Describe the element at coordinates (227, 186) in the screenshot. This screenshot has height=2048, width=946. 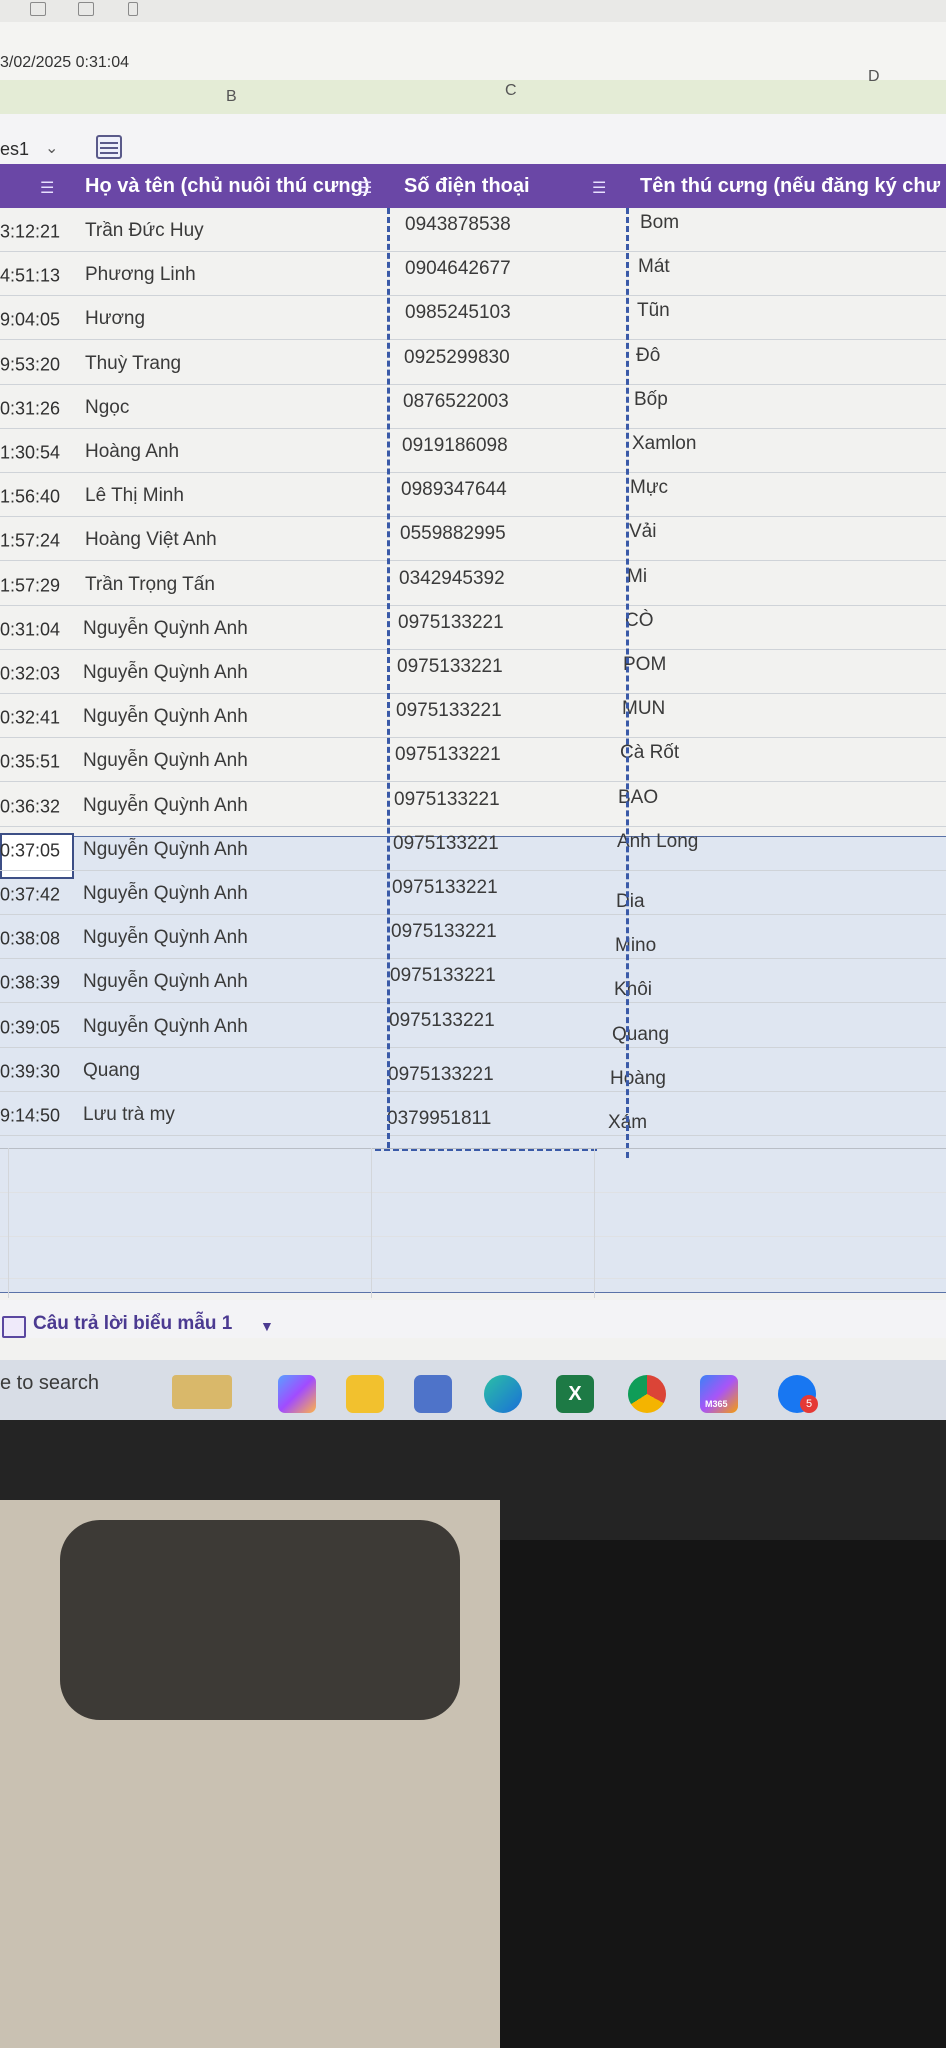
I see `header-owner-name: Họ và tên (chủ nuôi thú cưng)` at that location.